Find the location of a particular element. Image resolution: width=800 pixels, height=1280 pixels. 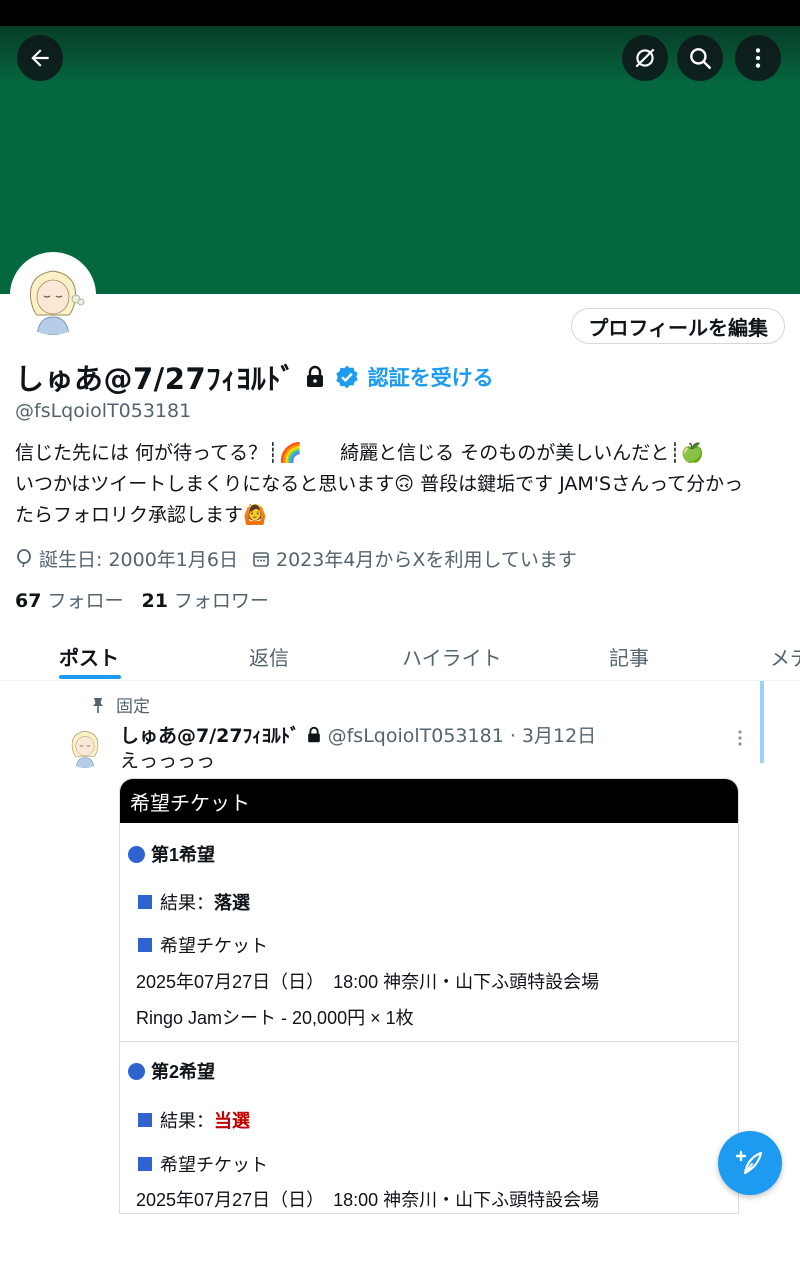

choice-title: 第1希望 is located at coordinates (171, 854).